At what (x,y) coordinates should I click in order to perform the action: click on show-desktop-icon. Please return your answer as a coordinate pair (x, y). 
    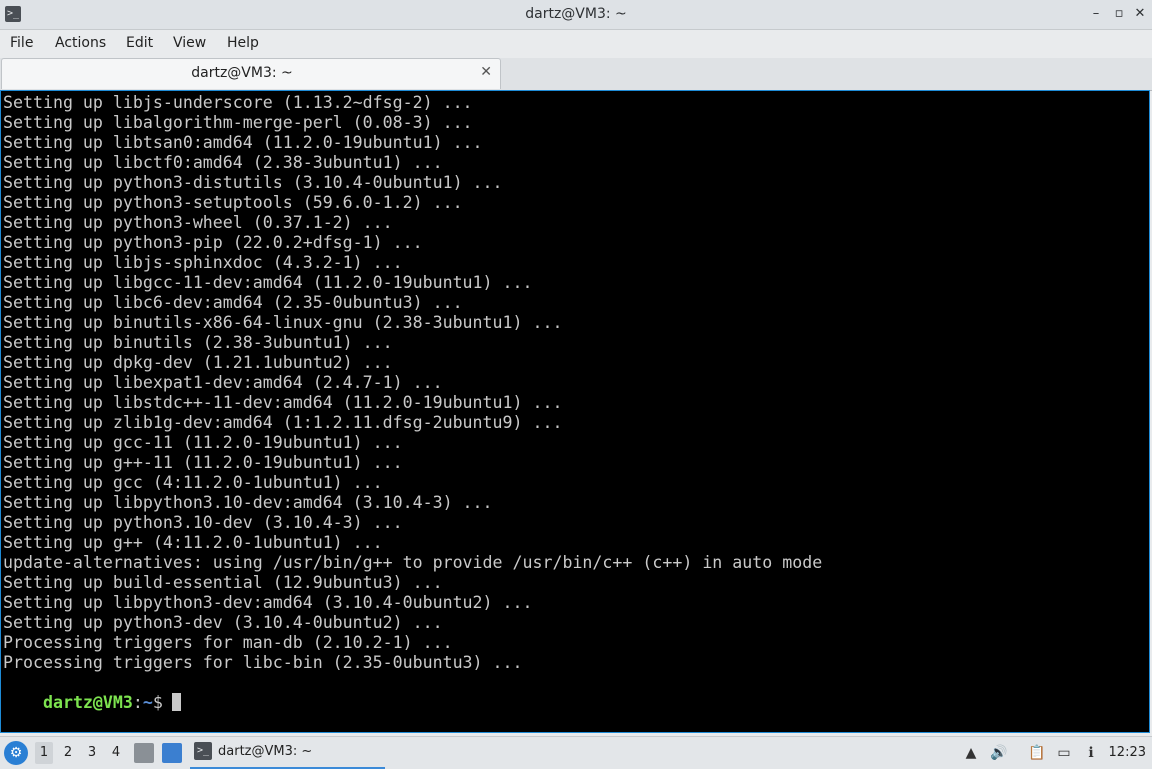
    Looking at the image, I should click on (172, 753).